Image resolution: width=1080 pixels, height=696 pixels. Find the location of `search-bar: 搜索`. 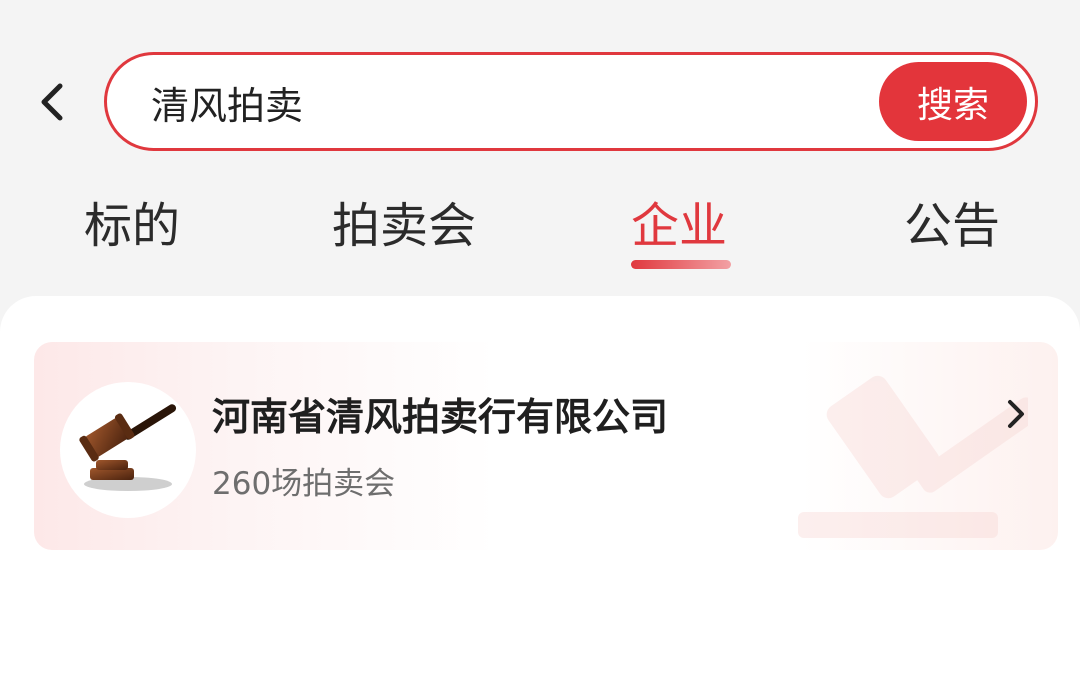

search-bar: 搜索 is located at coordinates (571, 101).